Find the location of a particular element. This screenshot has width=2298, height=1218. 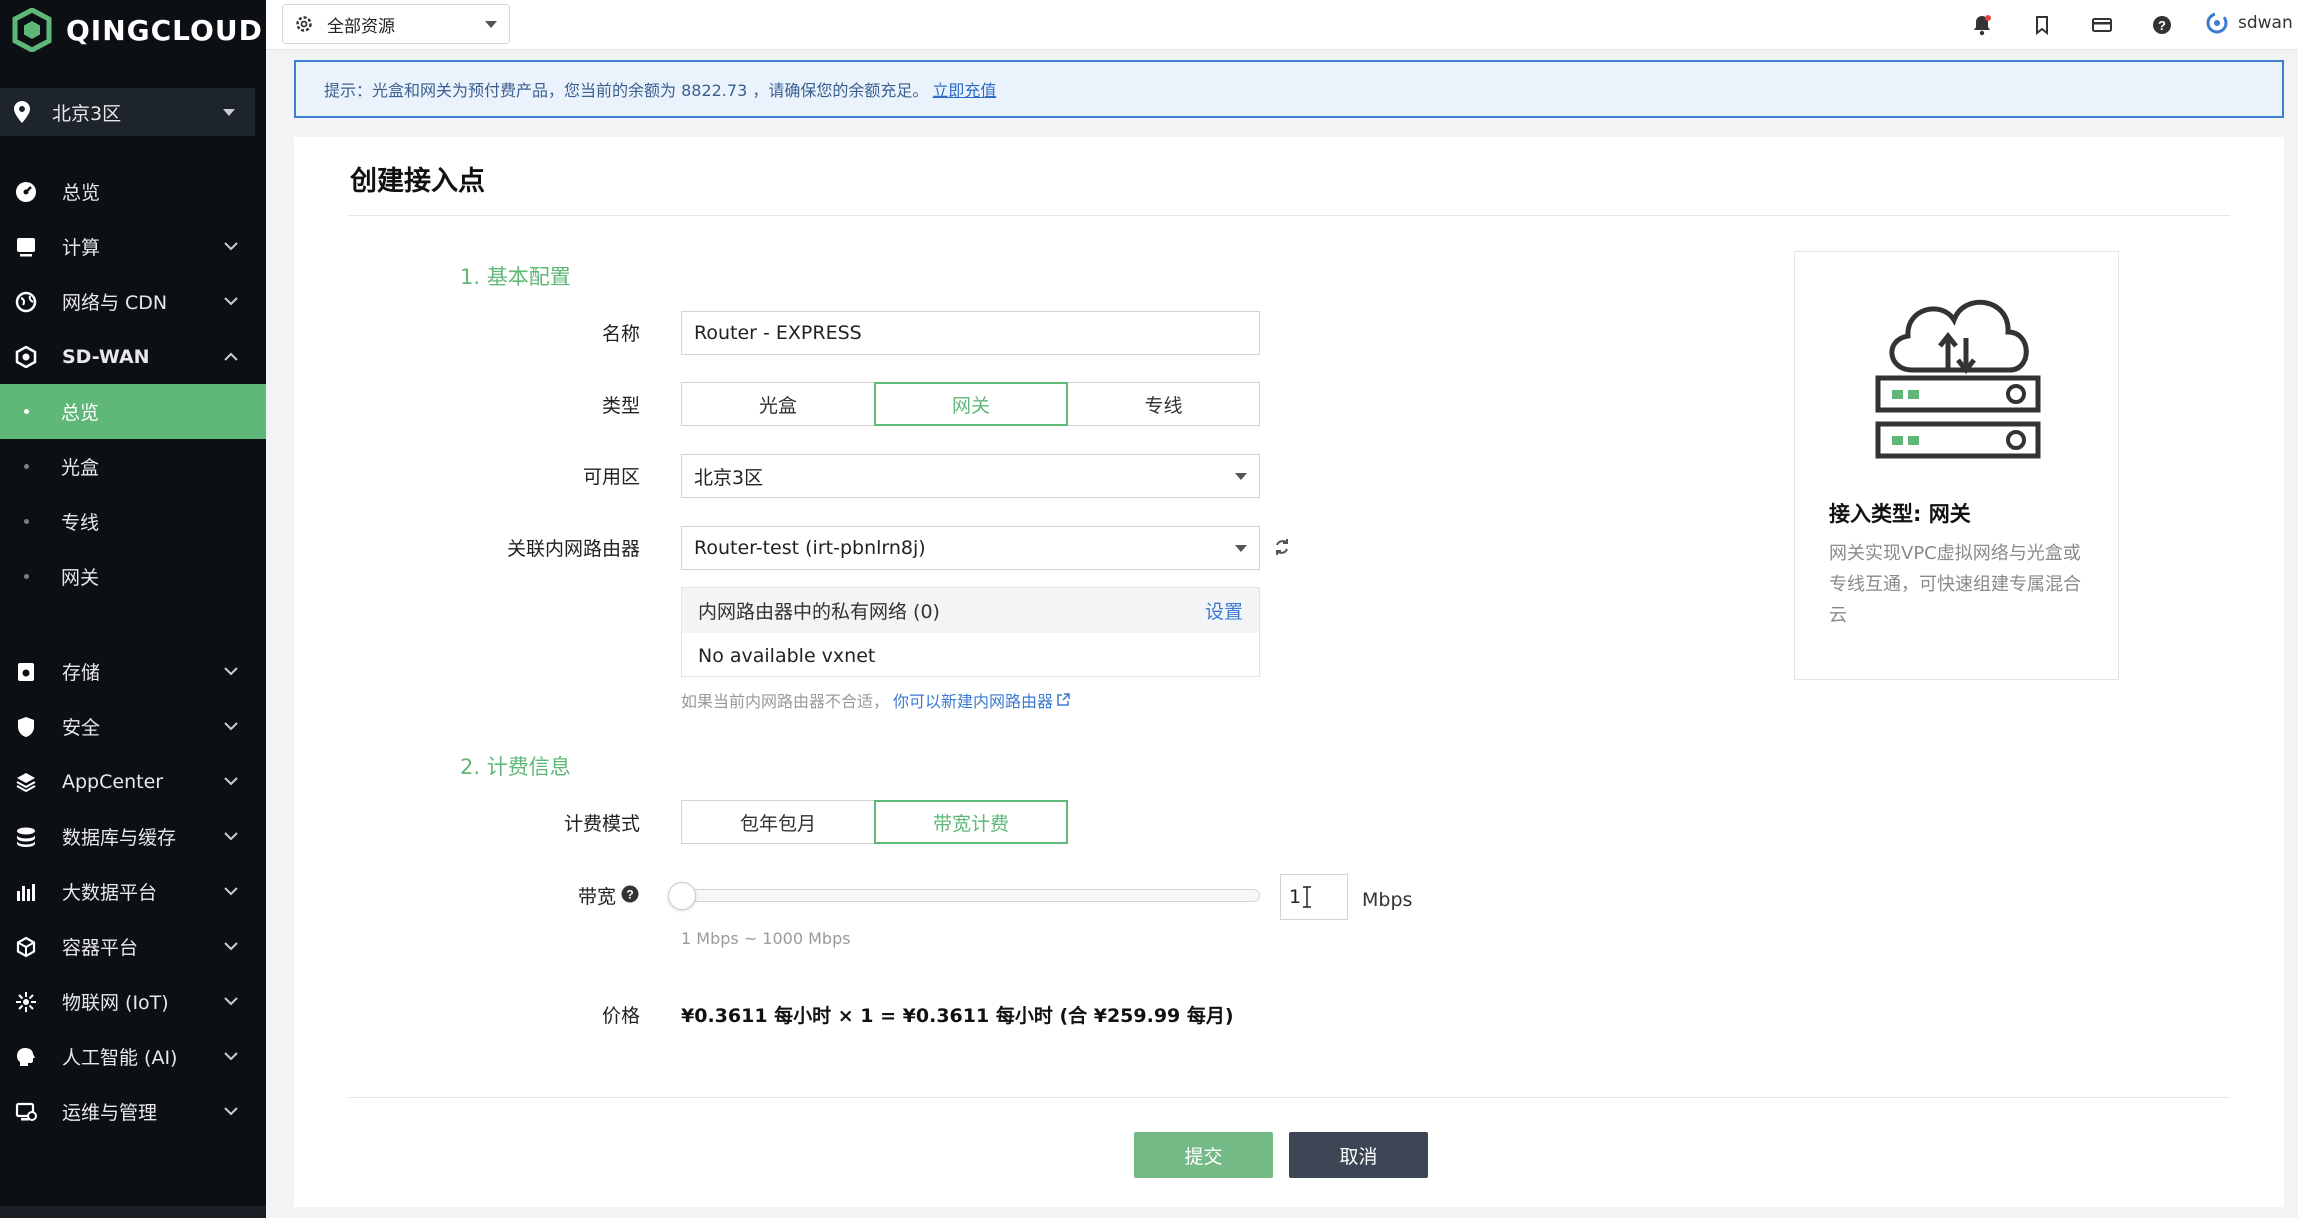

info-card-description: 网关实现VPC虚拟网络与光盒或专线互通，可快速组建专属混合云 is located at coordinates (1955, 584).